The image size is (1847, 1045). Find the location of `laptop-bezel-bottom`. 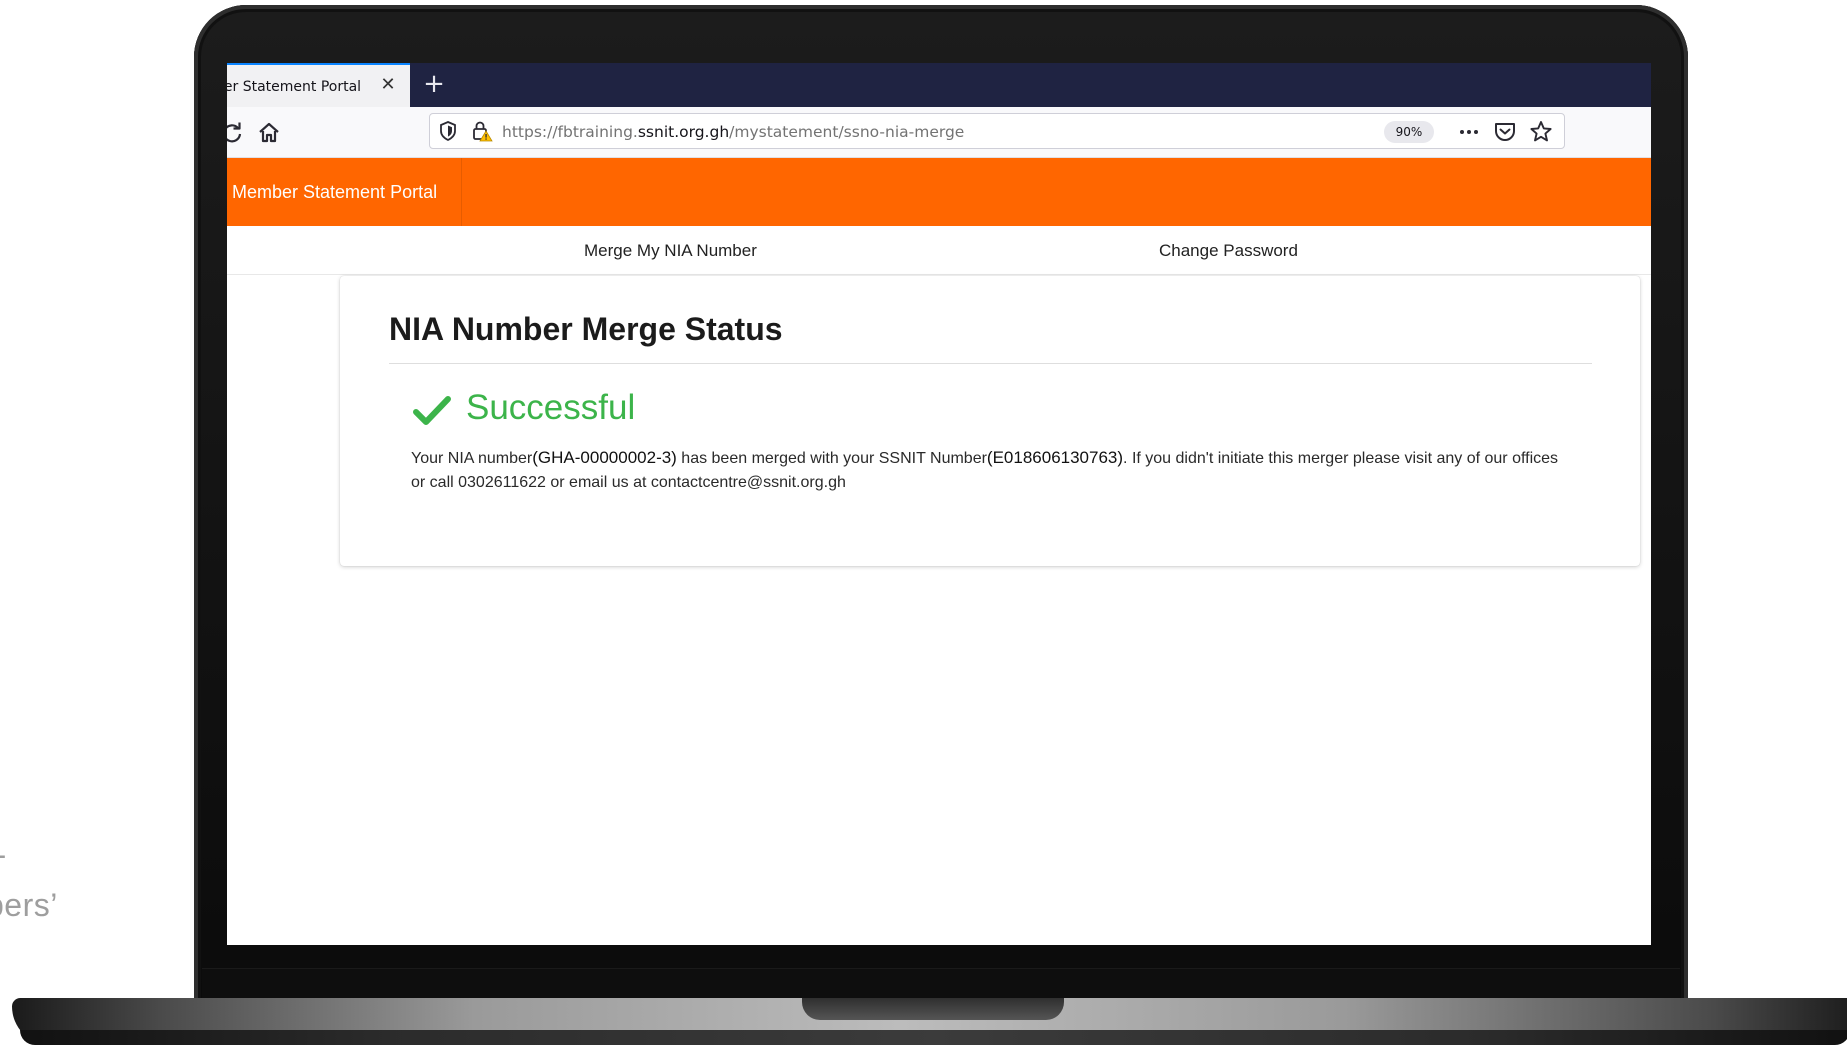

laptop-bezel-bottom is located at coordinates (941, 983).